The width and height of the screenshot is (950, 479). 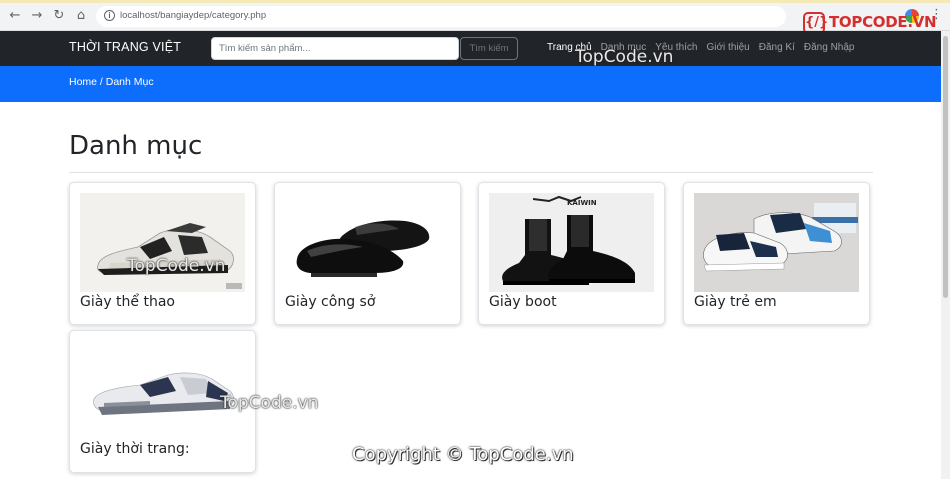 I want to click on title-divider, so click(x=471, y=172).